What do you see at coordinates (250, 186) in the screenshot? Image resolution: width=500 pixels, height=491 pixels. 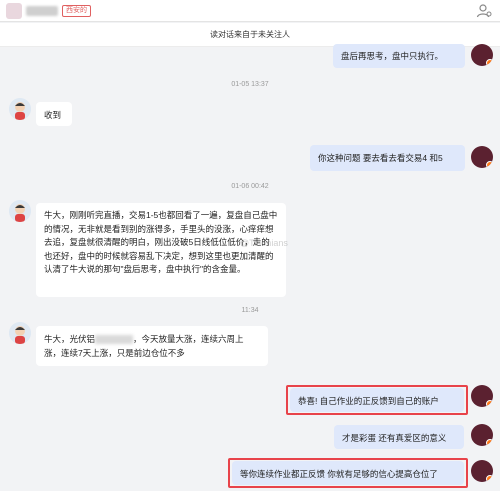 I see `timestamp: 01-06 00:42` at bounding box center [250, 186].